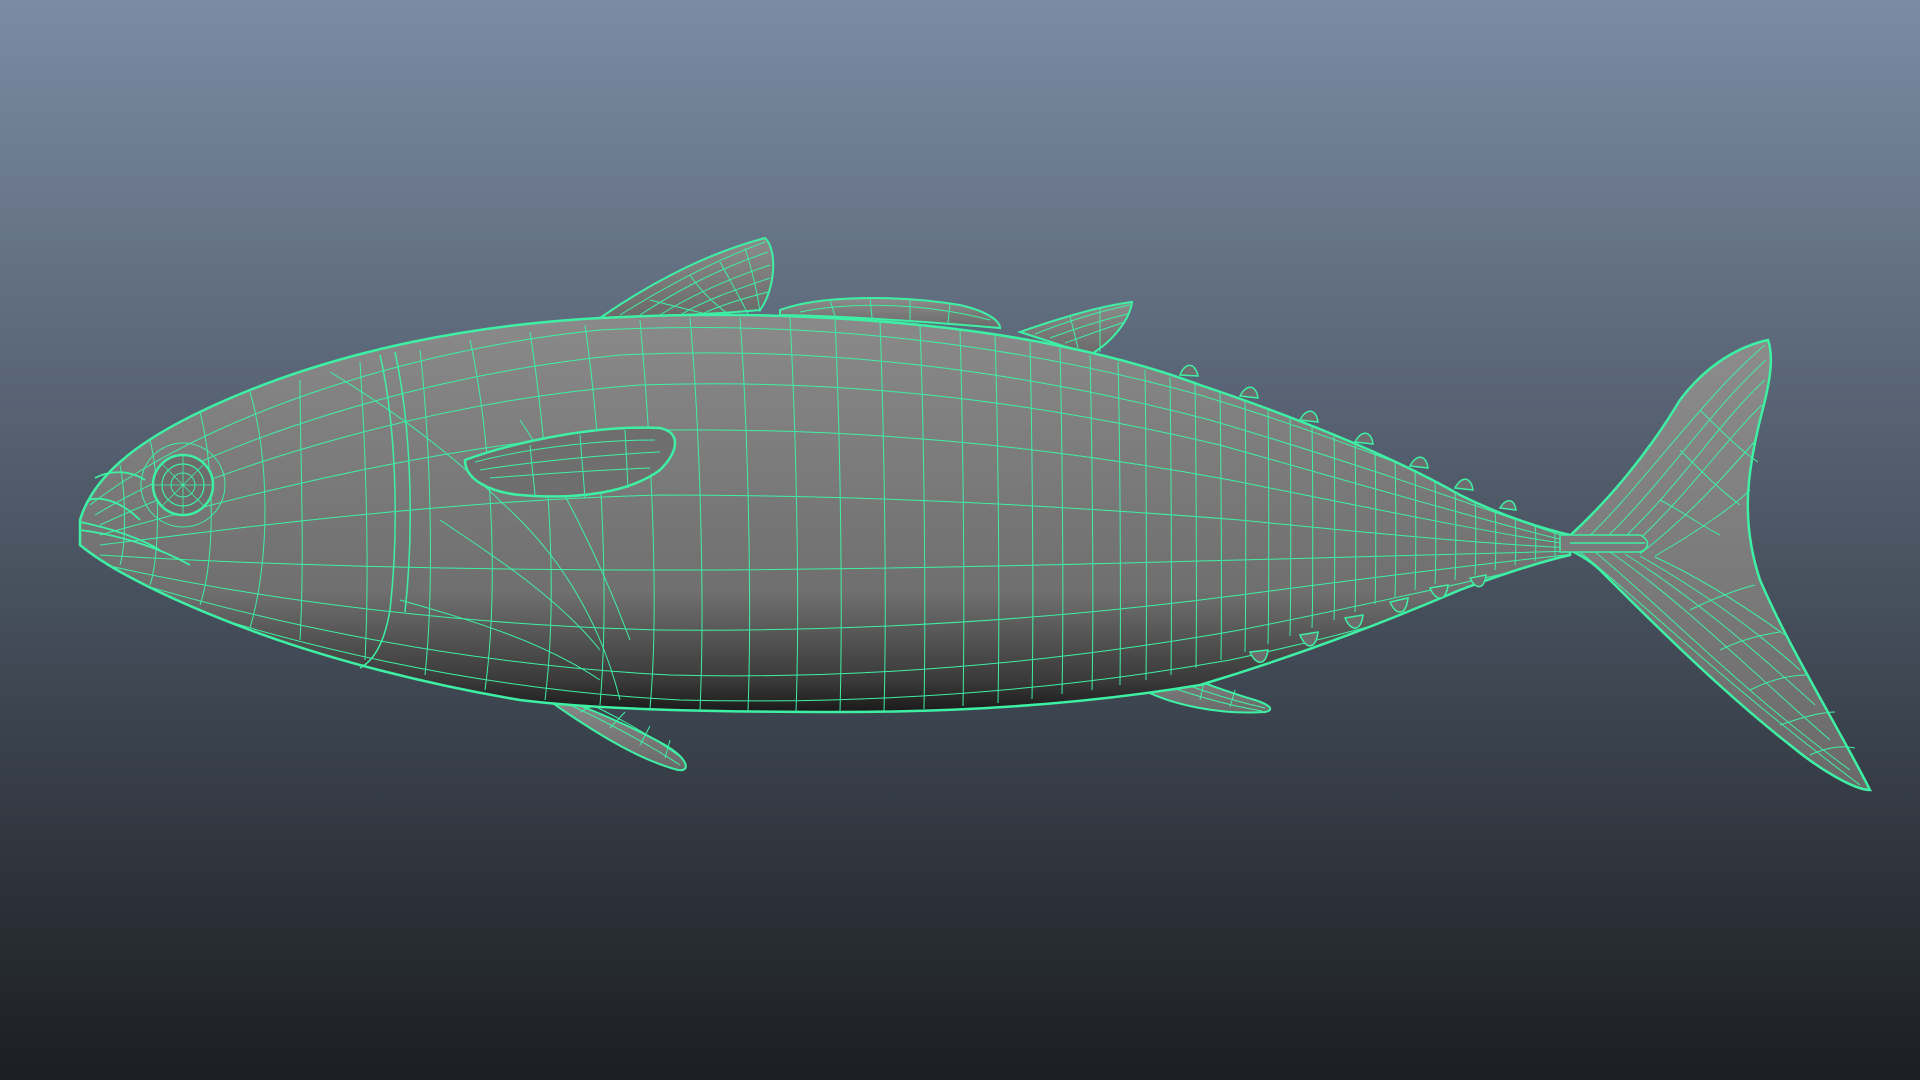  Describe the element at coordinates (1718, 565) in the screenshot. I see `caudal-fin` at that location.